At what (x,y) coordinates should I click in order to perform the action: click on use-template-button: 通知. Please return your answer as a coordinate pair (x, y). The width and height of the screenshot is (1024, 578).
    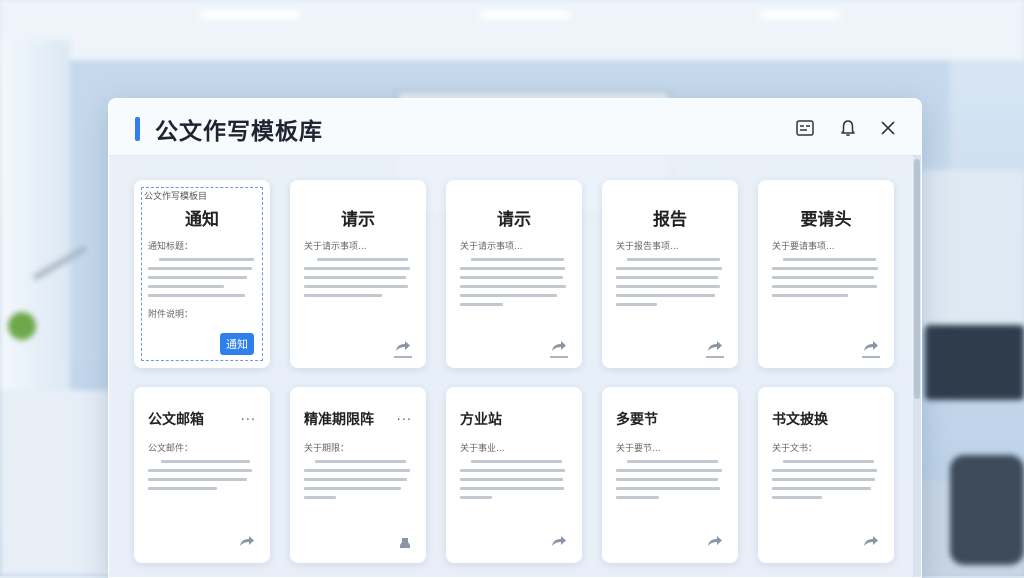
    Looking at the image, I should click on (237, 344).